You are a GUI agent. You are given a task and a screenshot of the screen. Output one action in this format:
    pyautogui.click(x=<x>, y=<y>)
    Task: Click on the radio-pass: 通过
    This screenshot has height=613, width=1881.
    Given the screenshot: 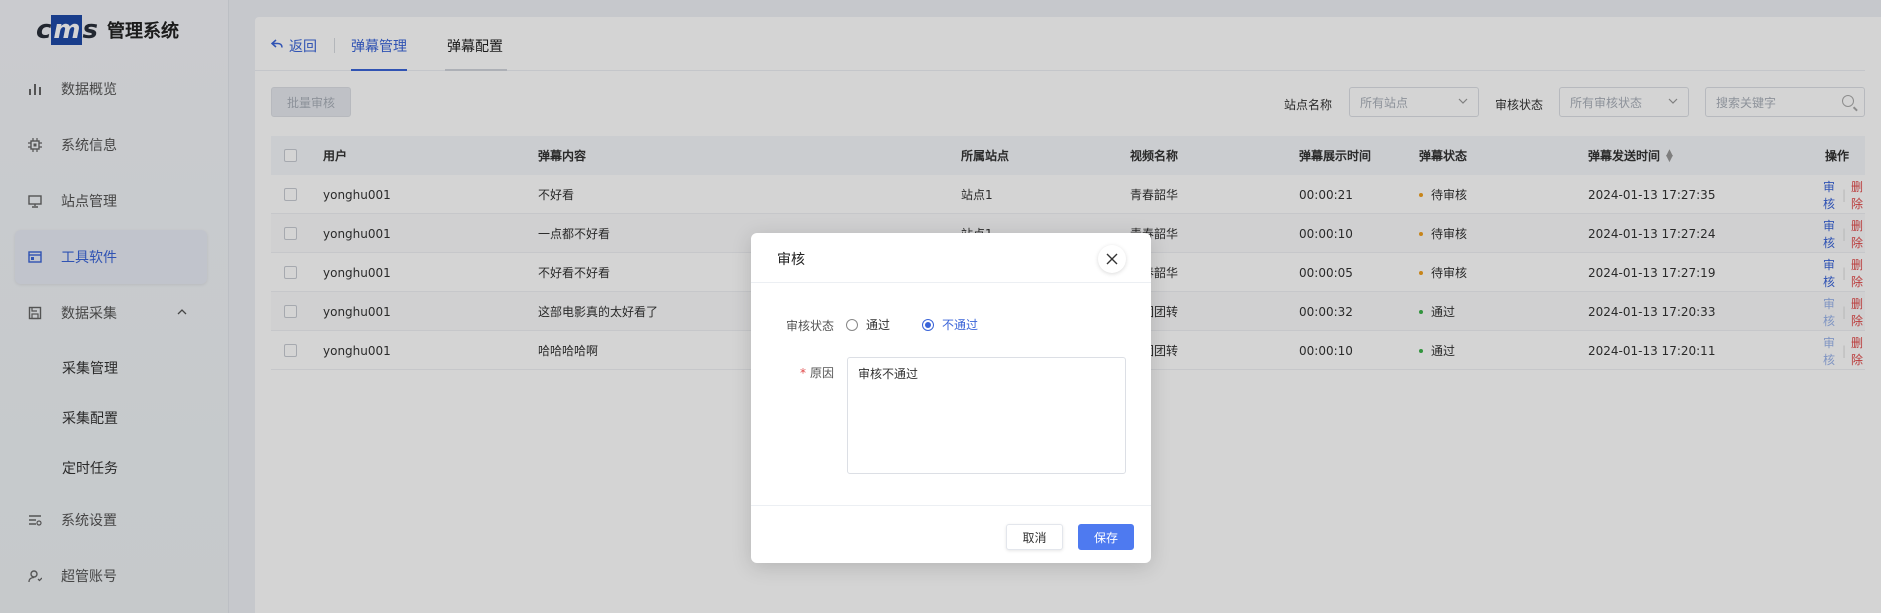 What is the action you would take?
    pyautogui.click(x=868, y=324)
    